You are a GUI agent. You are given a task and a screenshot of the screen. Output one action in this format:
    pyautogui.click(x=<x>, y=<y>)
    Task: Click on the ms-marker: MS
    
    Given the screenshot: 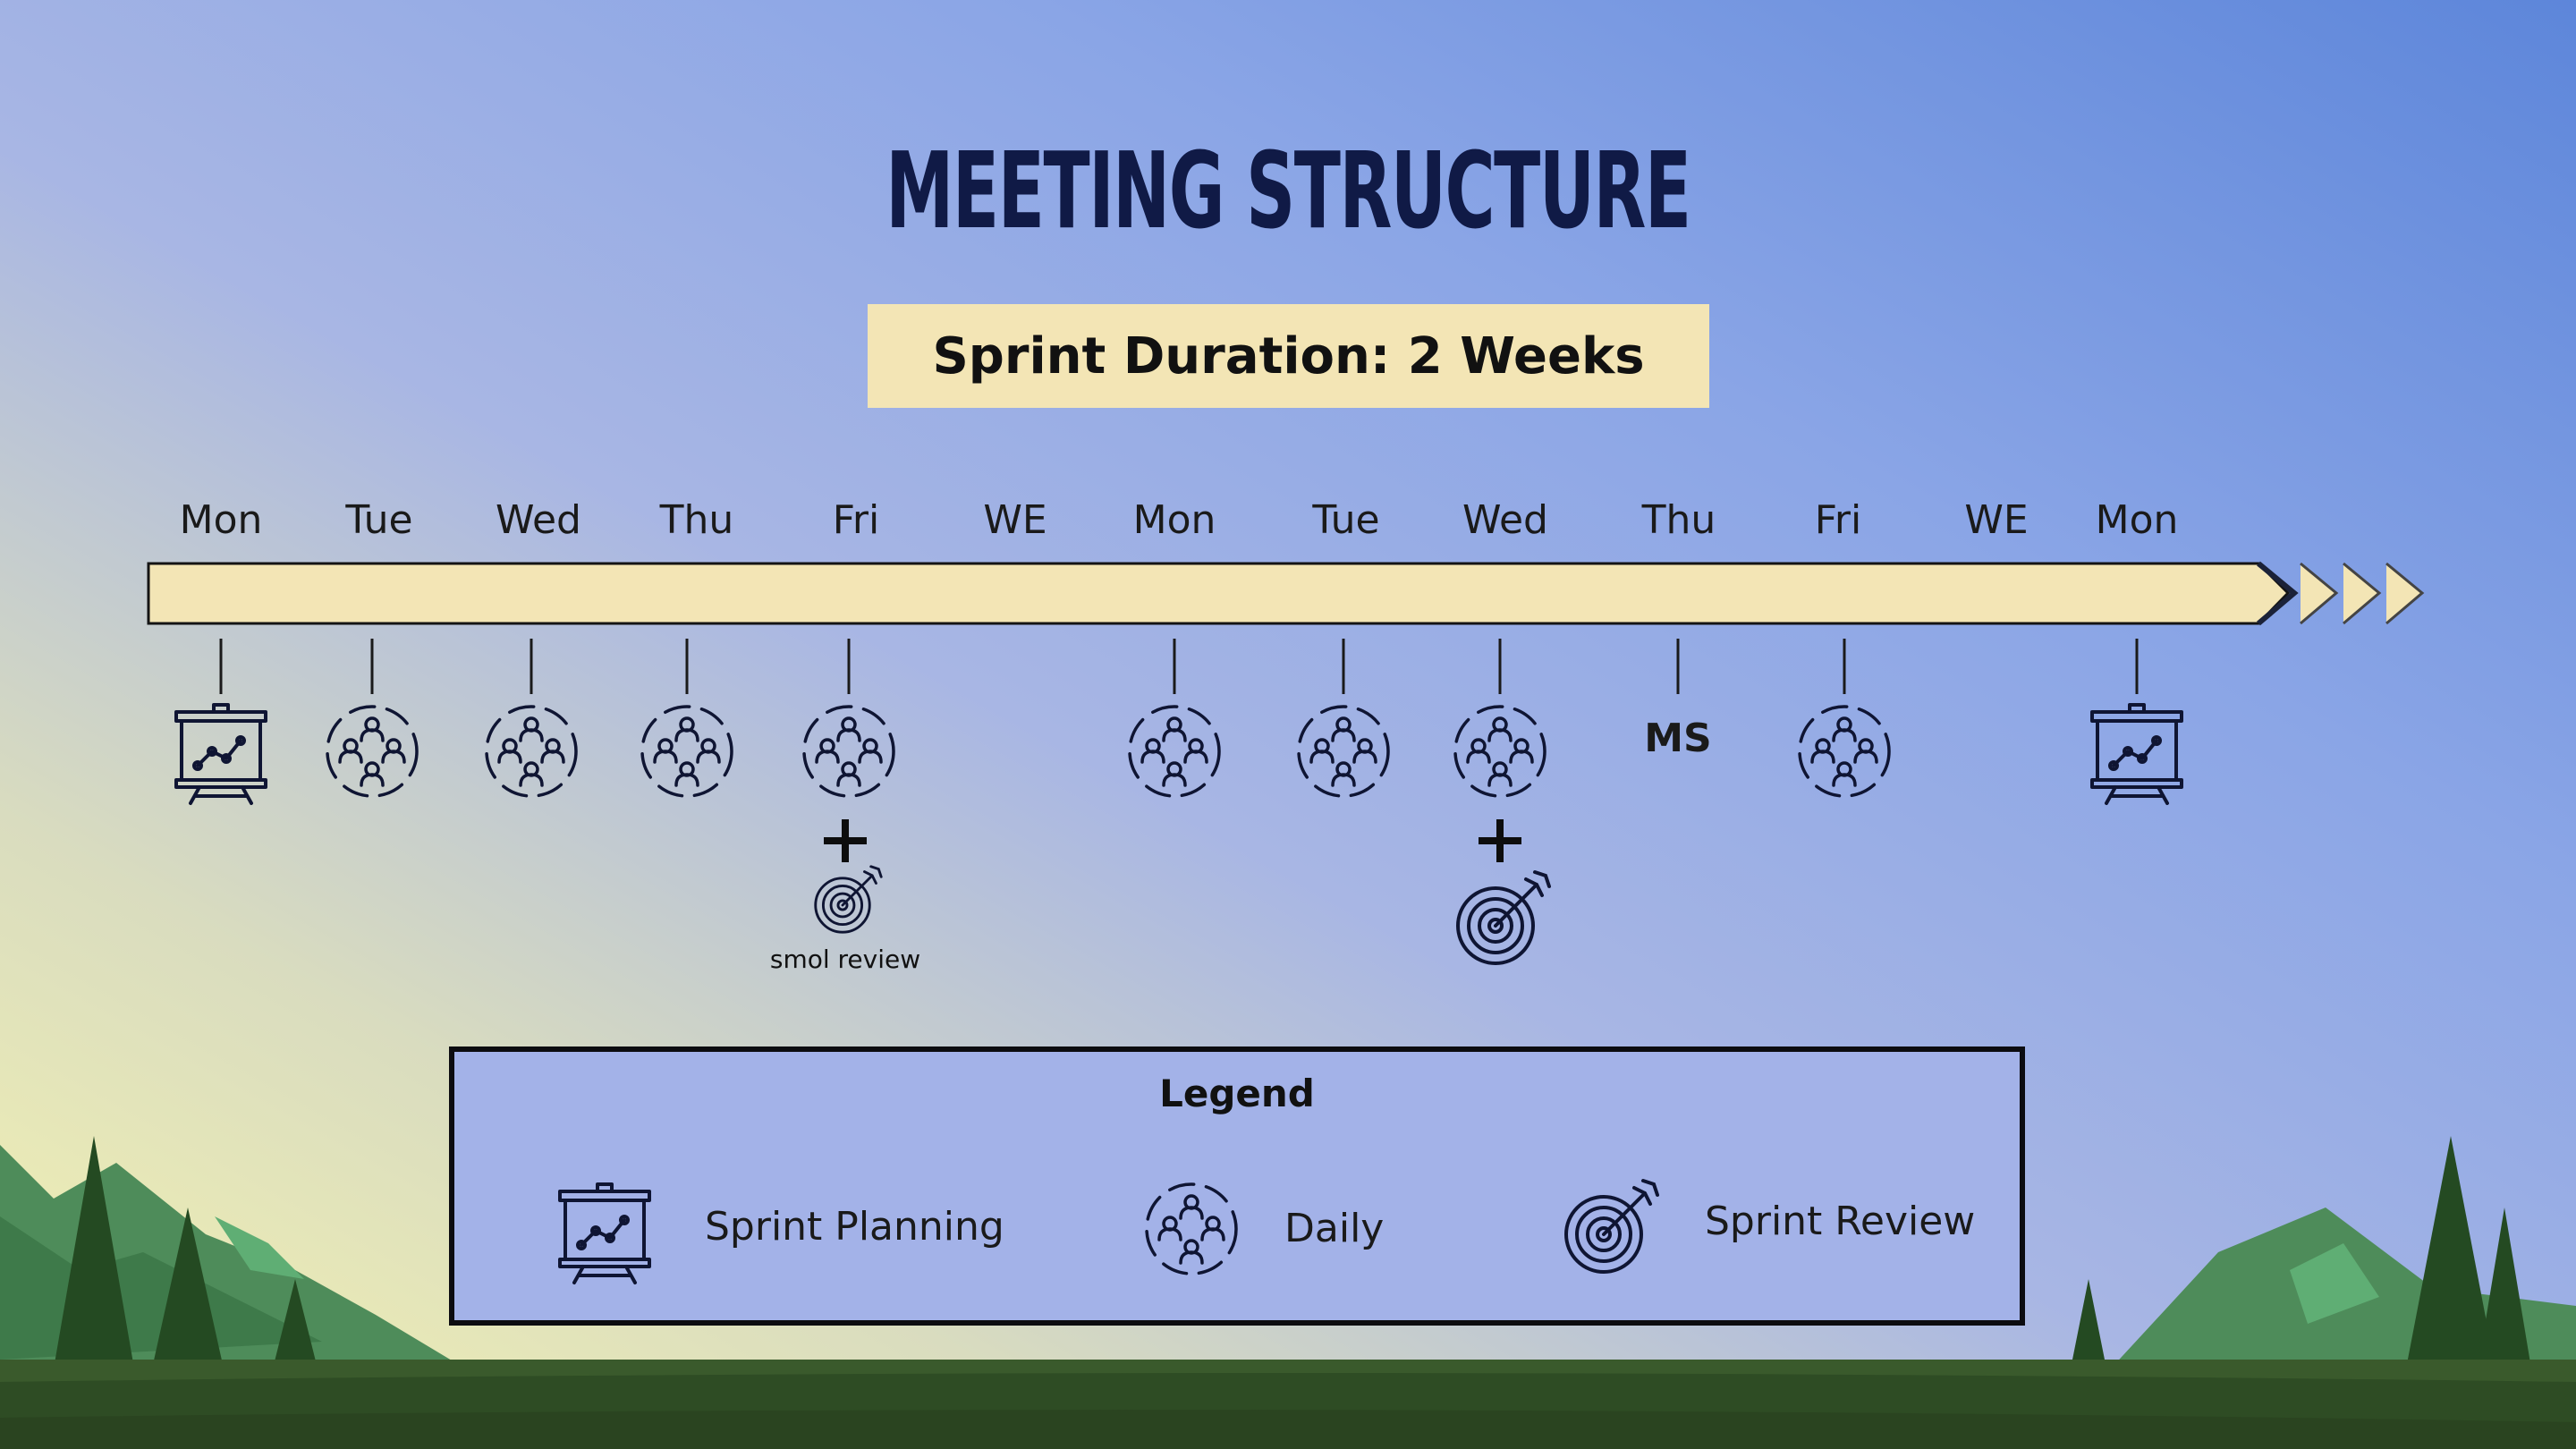 What is the action you would take?
    pyautogui.click(x=1678, y=738)
    